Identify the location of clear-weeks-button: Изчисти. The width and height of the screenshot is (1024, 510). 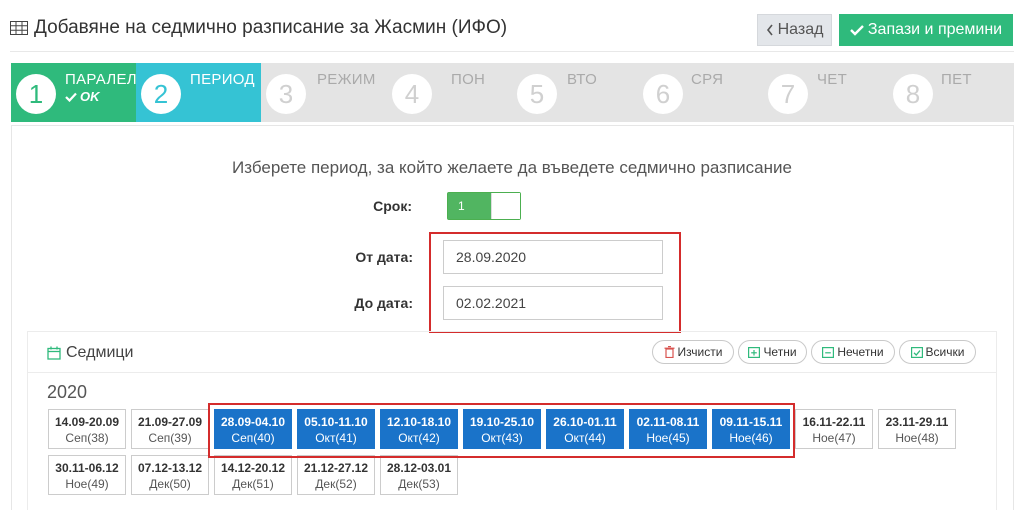
(693, 352).